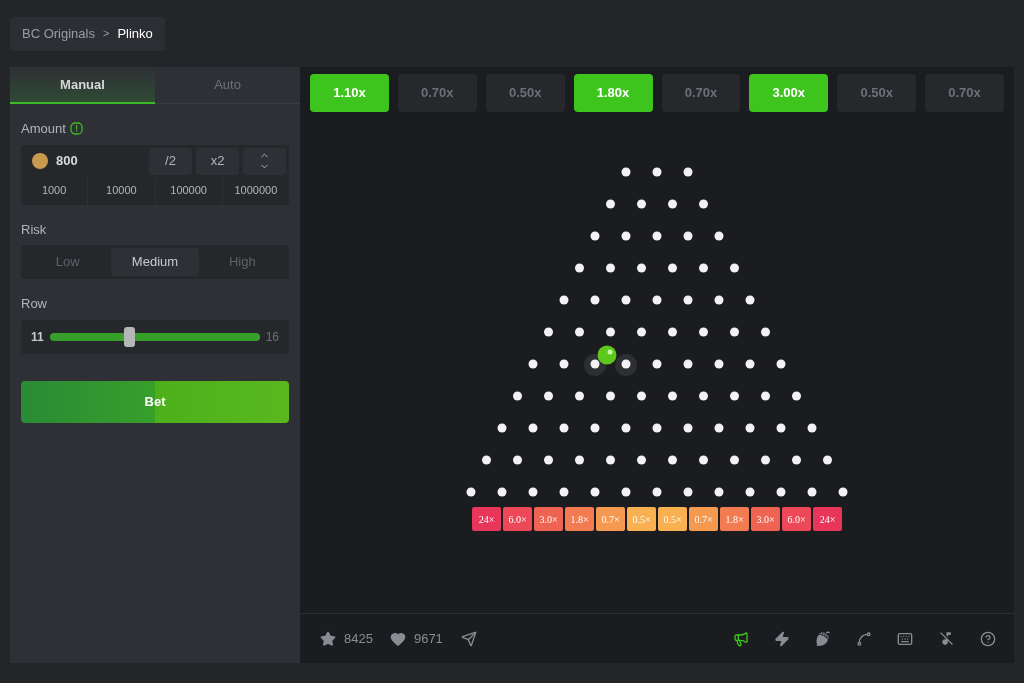 This screenshot has width=1024, height=683. Describe the element at coordinates (155, 262) in the screenshot. I see `risk-option: Medium` at that location.